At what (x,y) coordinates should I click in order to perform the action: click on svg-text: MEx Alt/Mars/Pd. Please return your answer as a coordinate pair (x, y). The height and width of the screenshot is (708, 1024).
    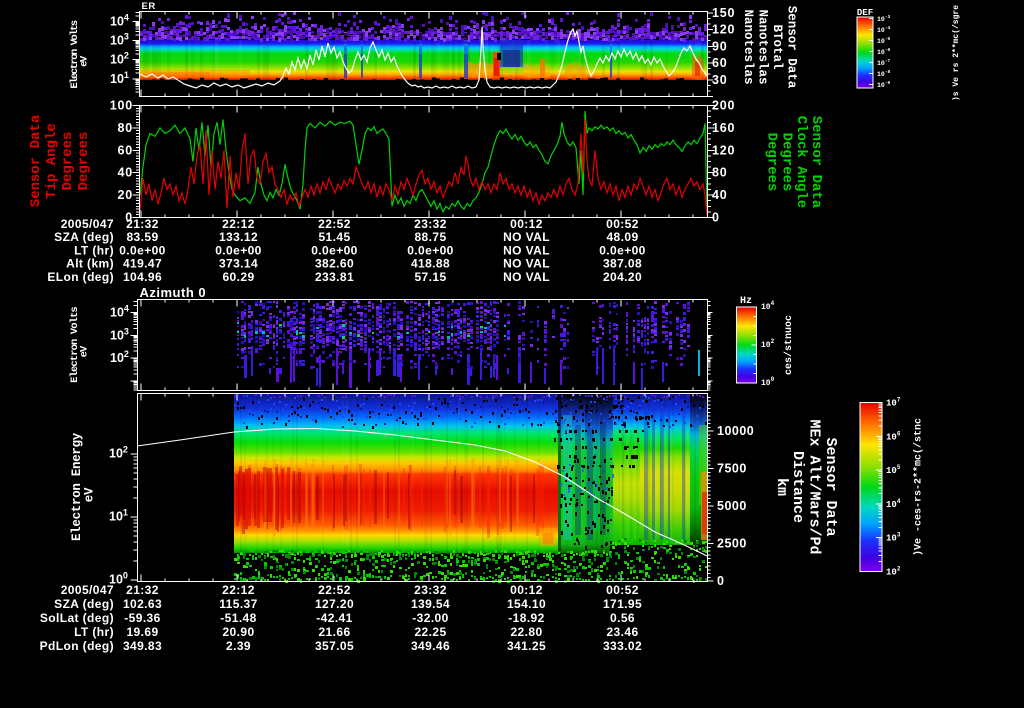
    Looking at the image, I should click on (814, 486).